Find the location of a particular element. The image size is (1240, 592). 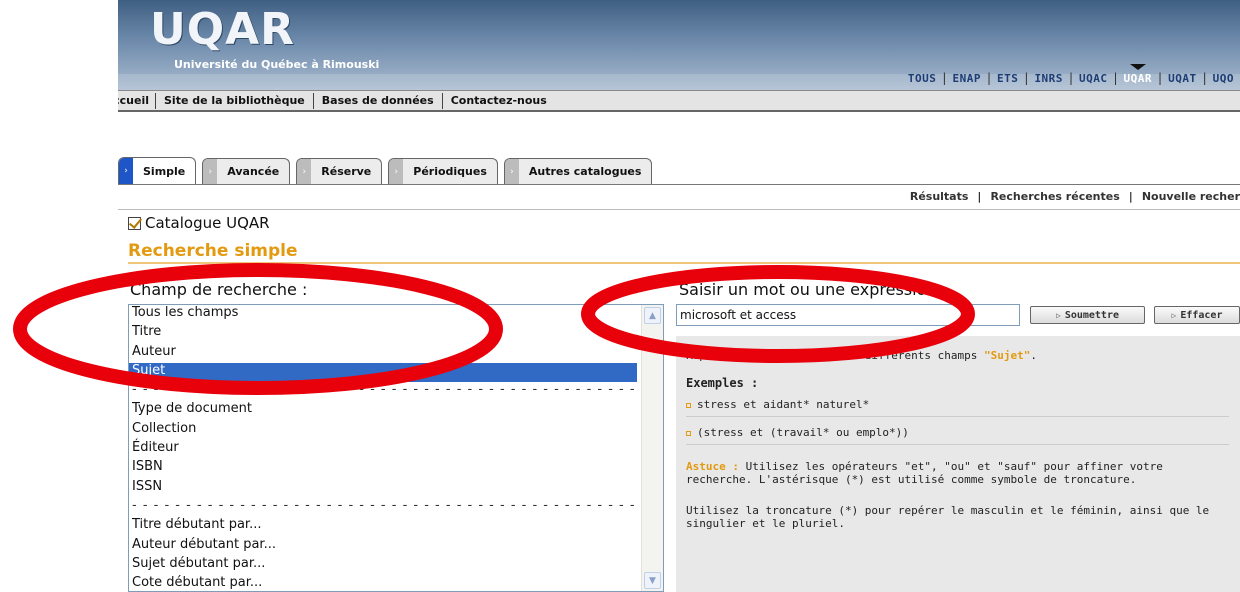

link-nouvelle-recherche: Nouvelle recher is located at coordinates (1186, 196).